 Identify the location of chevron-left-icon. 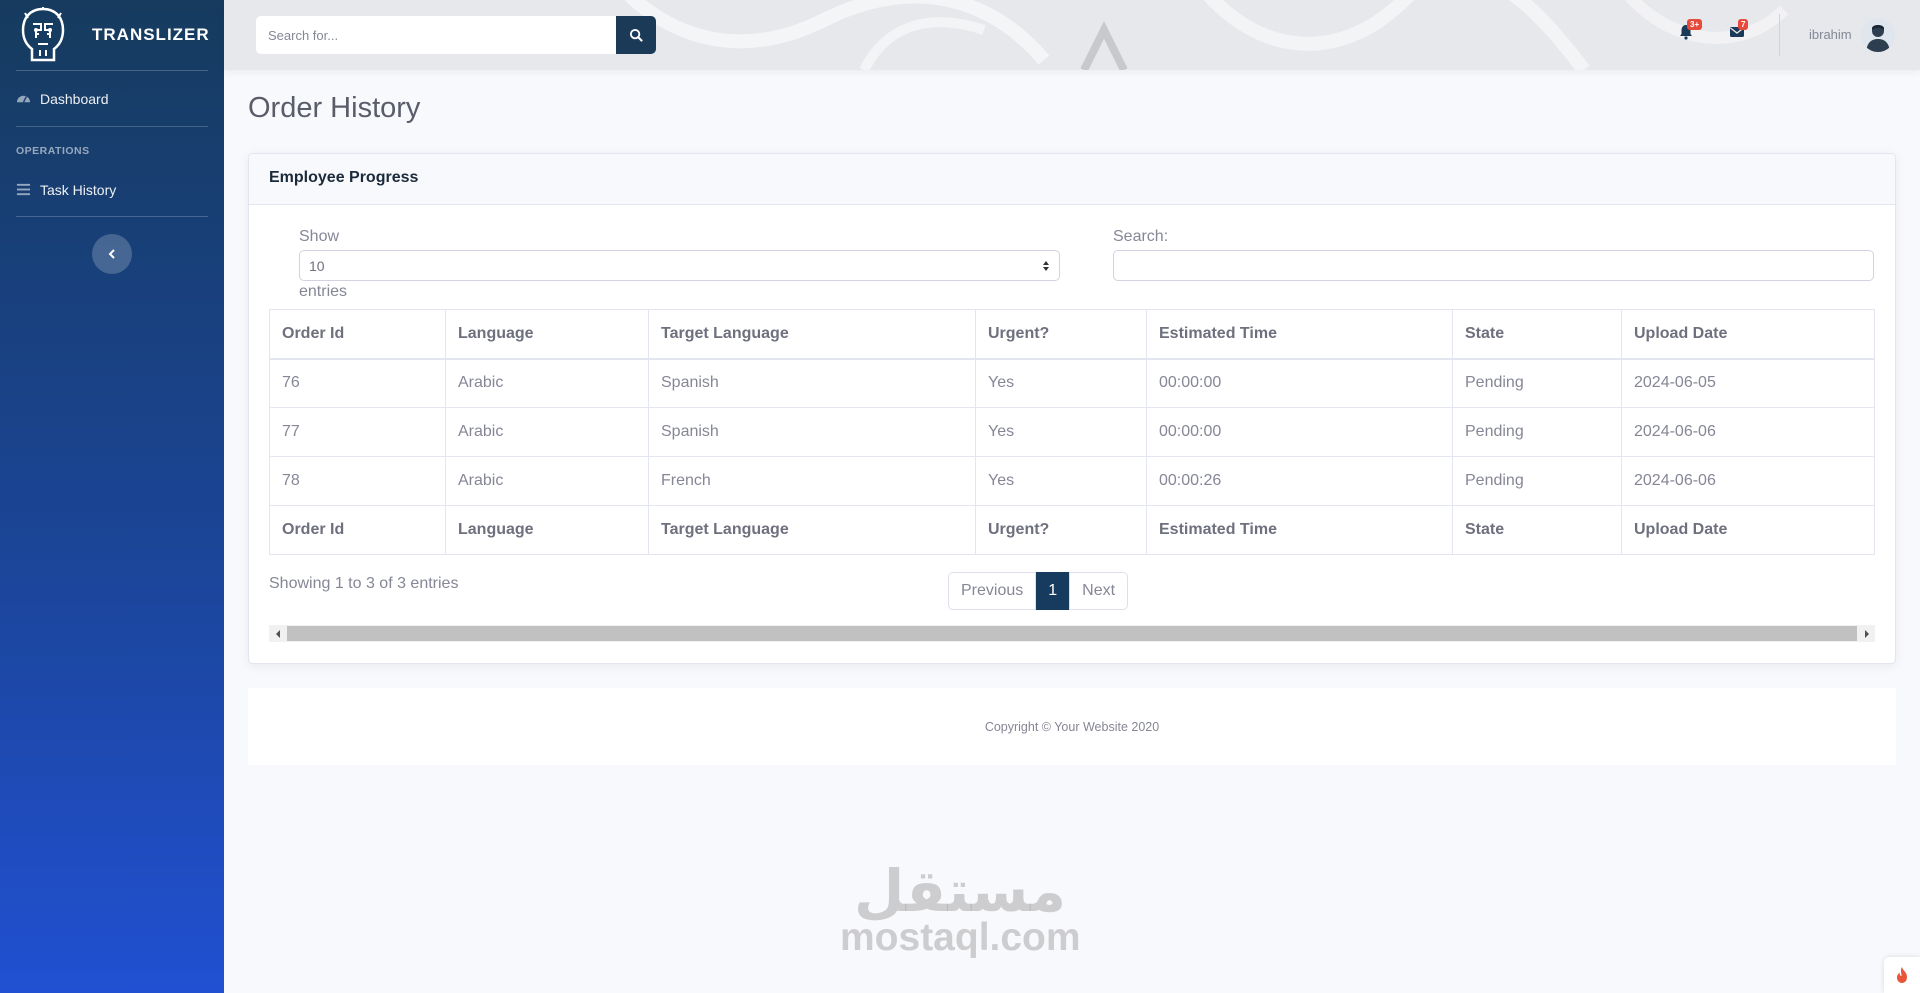
(111, 254).